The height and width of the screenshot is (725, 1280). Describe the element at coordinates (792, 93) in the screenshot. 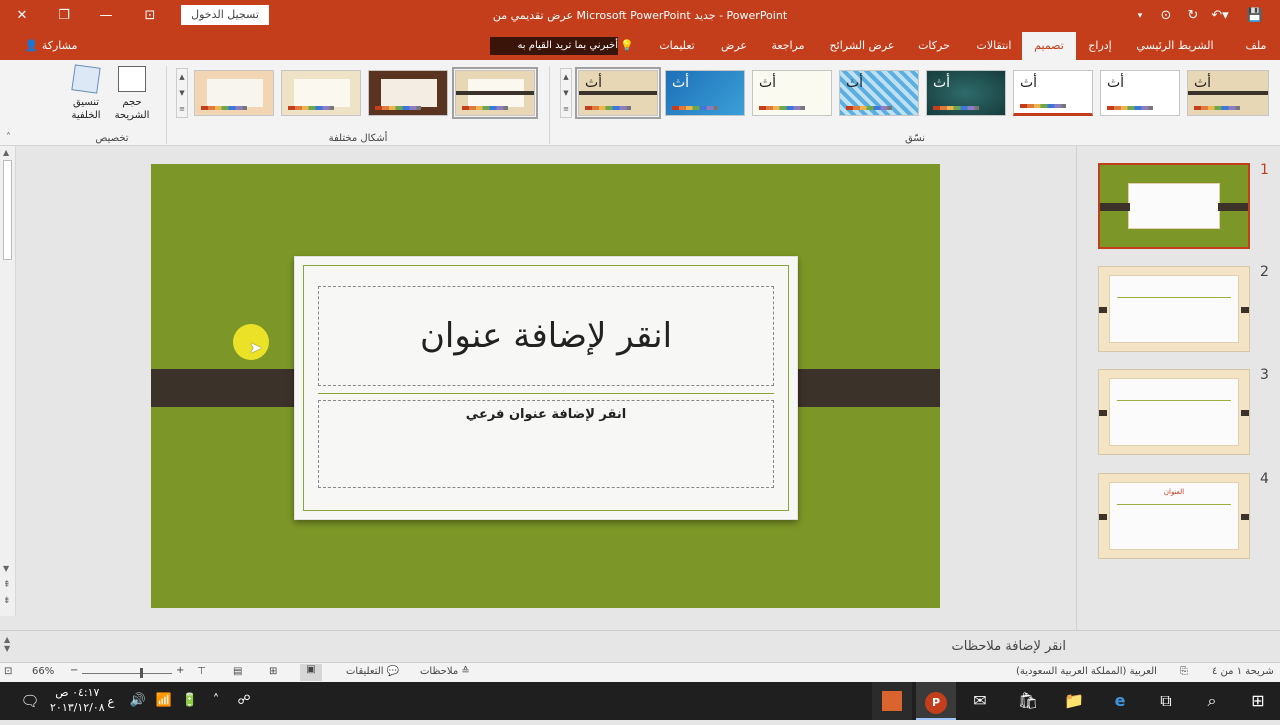

I see `theme-thumb-3: أث` at that location.